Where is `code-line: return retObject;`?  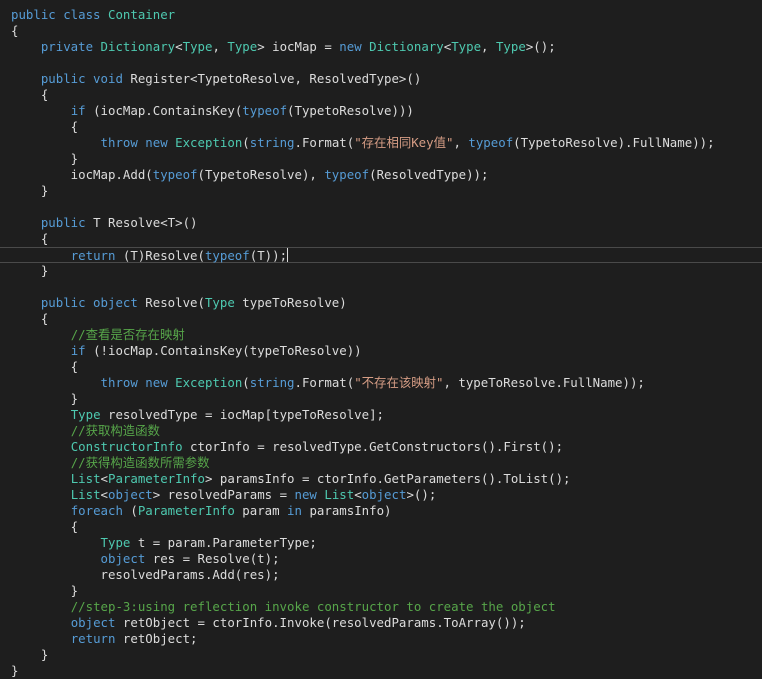 code-line: return retObject; is located at coordinates (381, 639).